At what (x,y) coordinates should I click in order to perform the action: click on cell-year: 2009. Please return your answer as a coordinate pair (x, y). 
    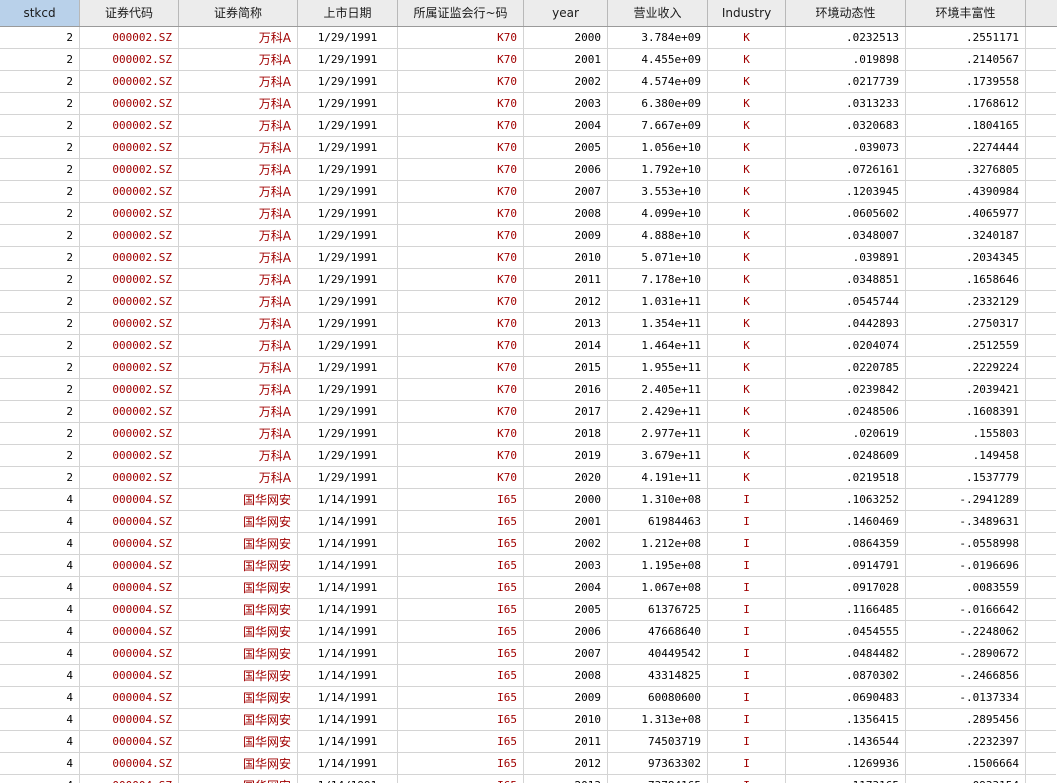
    Looking at the image, I should click on (566, 236).